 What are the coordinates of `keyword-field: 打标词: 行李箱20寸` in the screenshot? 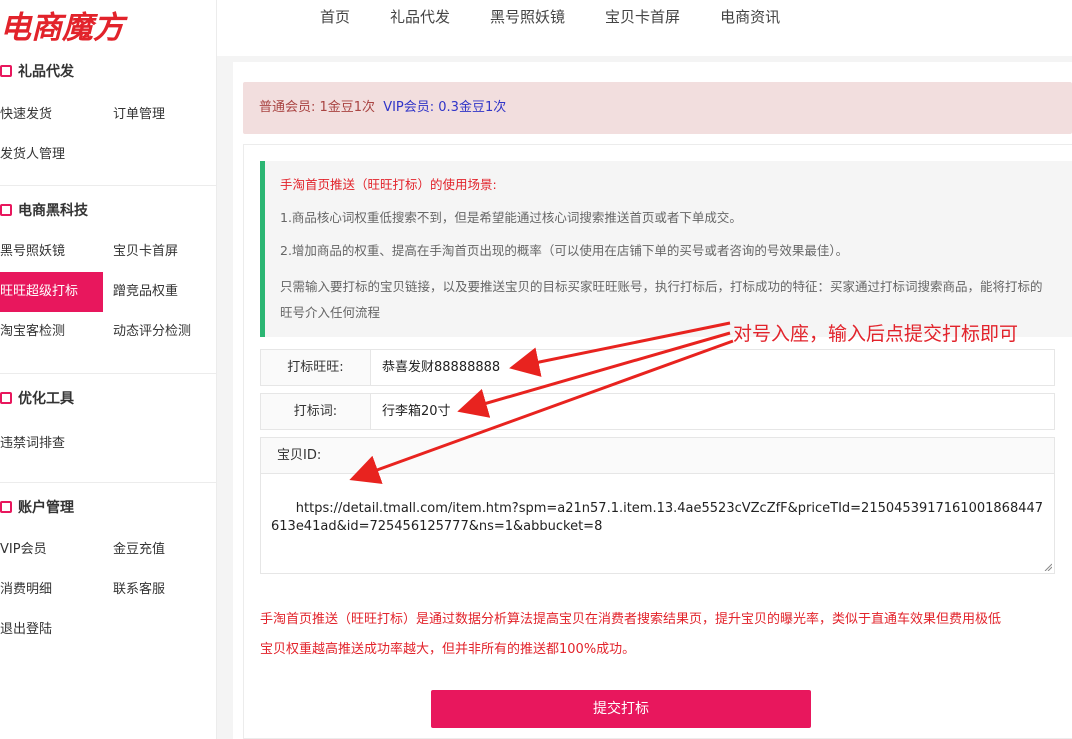 It's located at (657, 411).